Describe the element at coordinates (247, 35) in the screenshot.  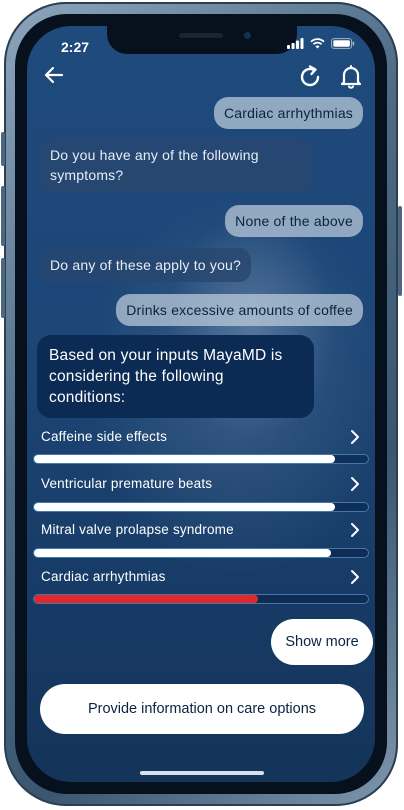
I see `front-camera` at that location.